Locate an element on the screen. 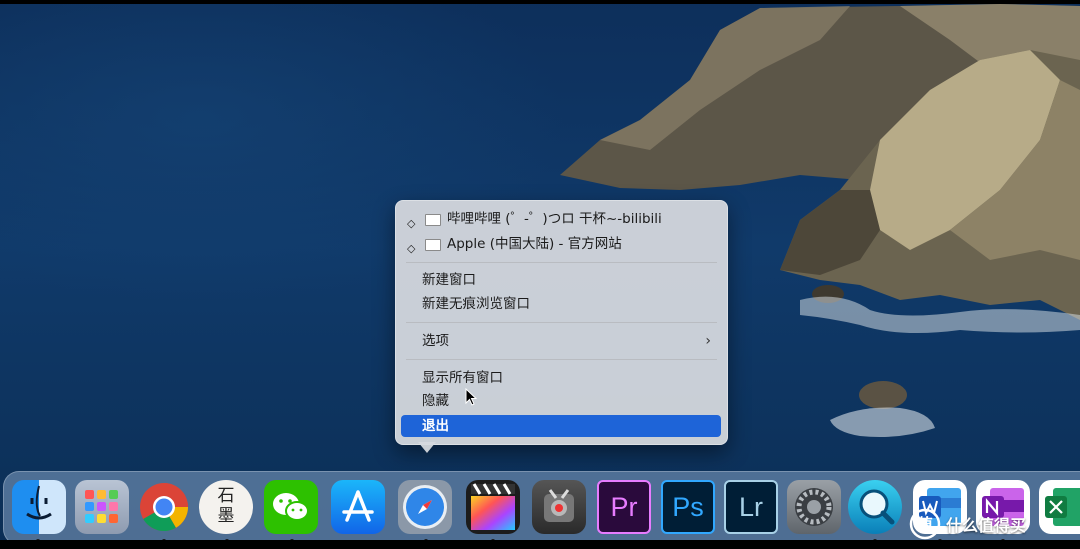  menu-pointer is located at coordinates (427, 447).